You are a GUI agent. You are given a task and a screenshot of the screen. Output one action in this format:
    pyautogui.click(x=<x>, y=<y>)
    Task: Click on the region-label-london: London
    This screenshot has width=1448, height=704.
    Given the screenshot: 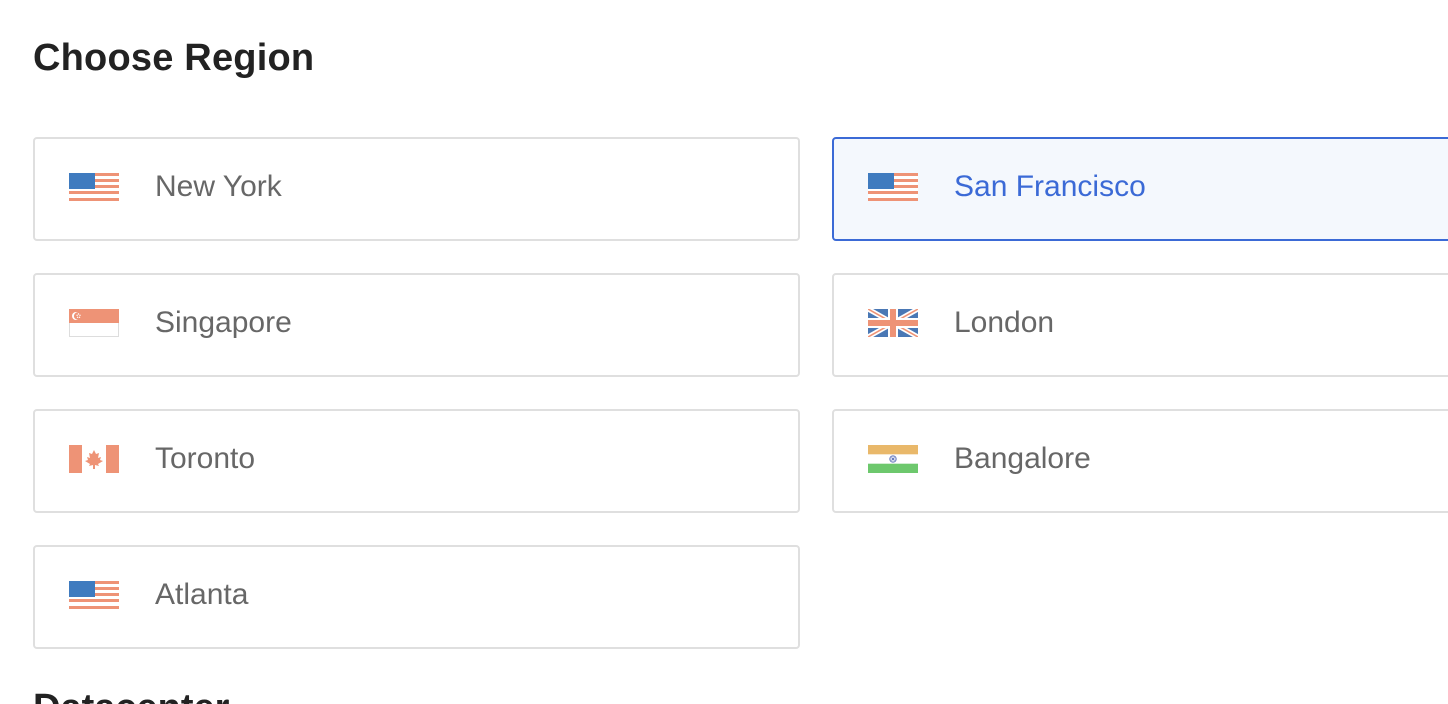 What is the action you would take?
    pyautogui.click(x=1004, y=322)
    